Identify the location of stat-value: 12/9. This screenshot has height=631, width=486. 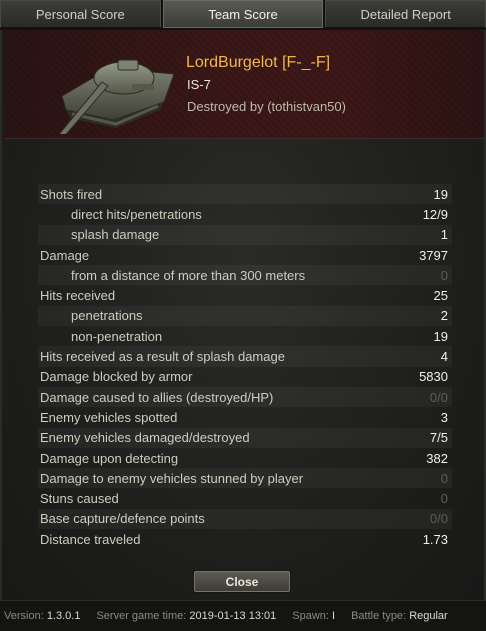
(435, 214).